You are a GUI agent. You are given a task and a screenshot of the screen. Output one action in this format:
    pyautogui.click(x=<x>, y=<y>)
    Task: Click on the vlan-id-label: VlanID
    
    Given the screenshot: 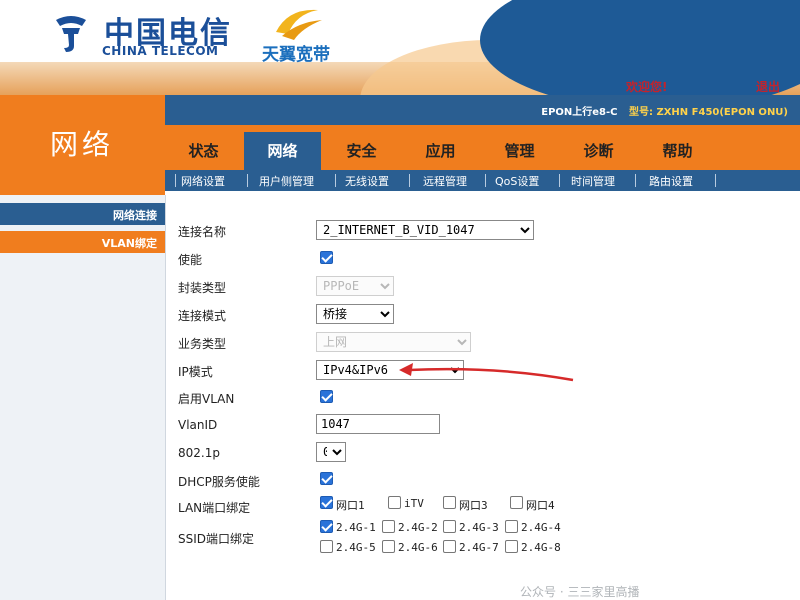 What is the action you would take?
    pyautogui.click(x=198, y=425)
    